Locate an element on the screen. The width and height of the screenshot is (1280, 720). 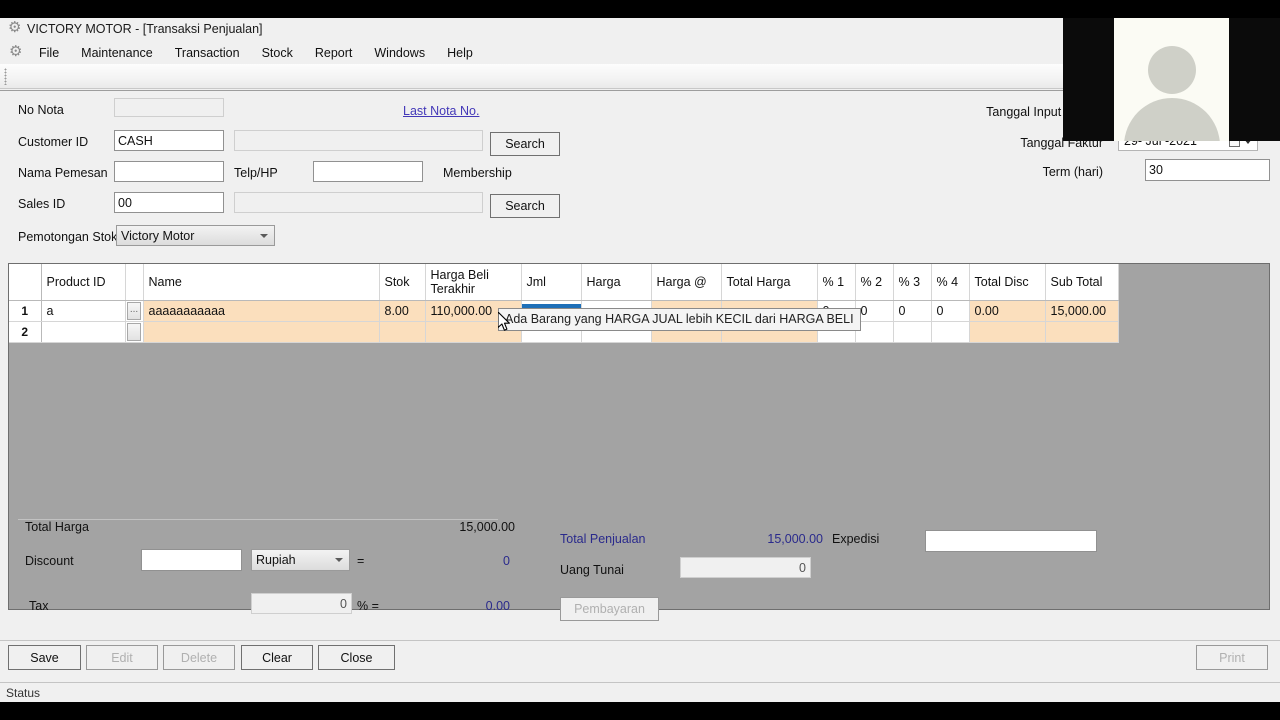
menu-item-help: Help is located at coordinates (460, 53).